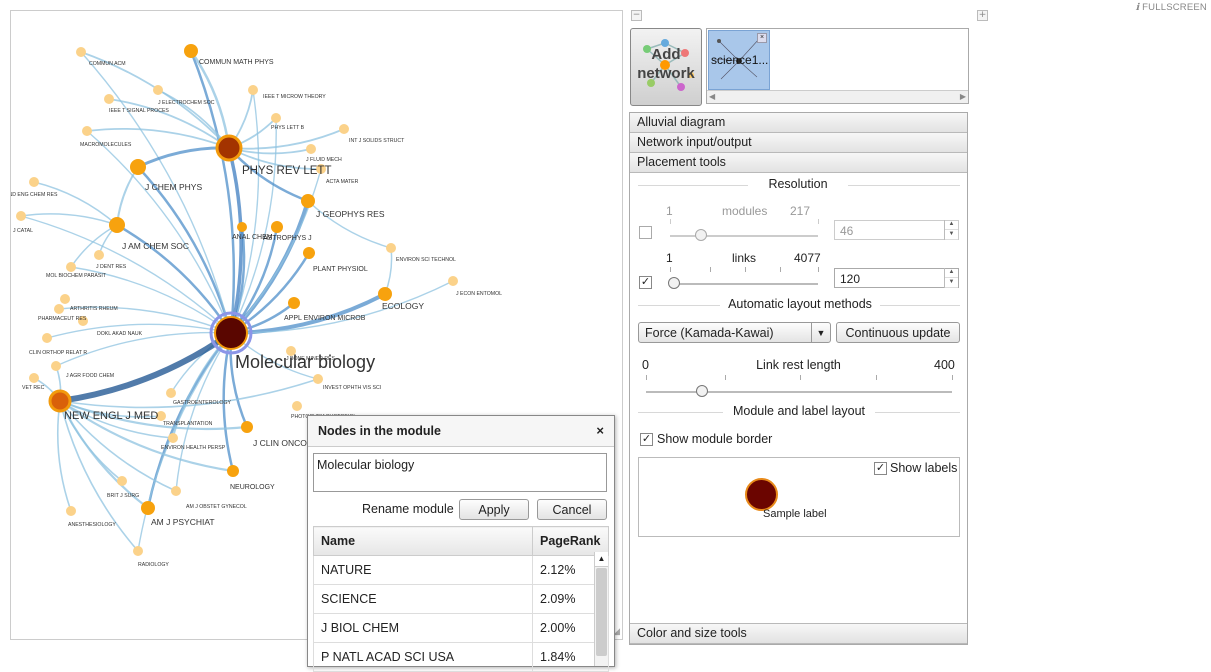  What do you see at coordinates (461, 599) in the screenshot?
I see `table-row: SCIENCE 2.09%` at bounding box center [461, 599].